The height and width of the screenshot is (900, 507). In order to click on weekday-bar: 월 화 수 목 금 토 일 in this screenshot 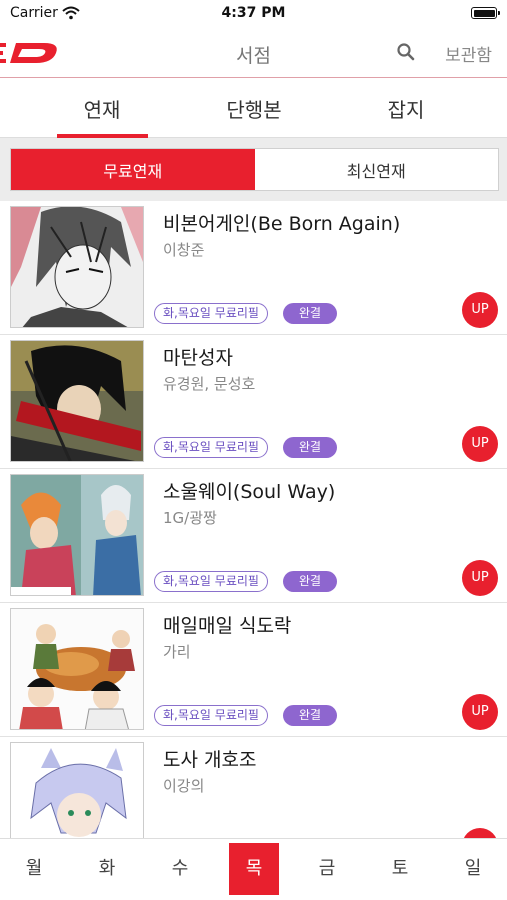, I will do `click(253, 869)`.